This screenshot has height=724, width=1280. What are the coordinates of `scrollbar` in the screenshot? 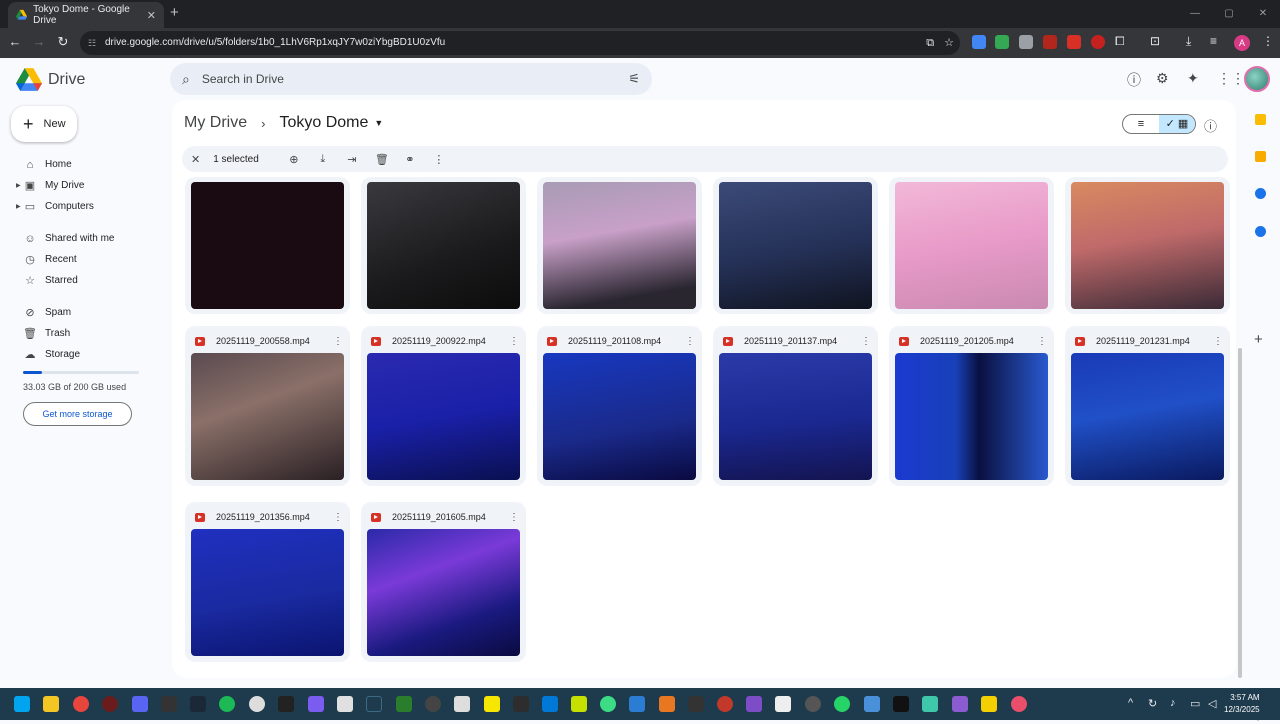 It's located at (1240, 513).